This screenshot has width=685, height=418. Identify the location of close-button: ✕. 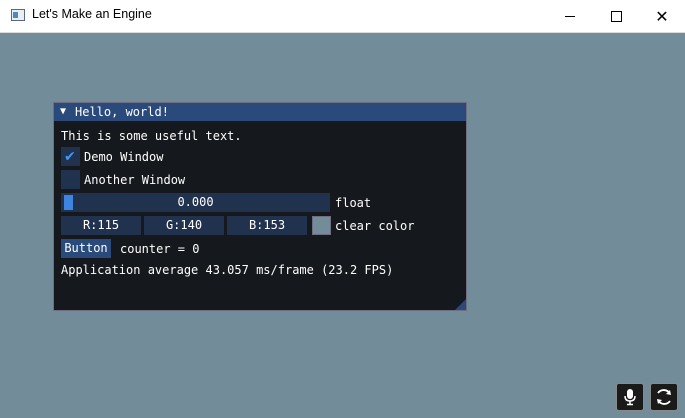
(662, 16).